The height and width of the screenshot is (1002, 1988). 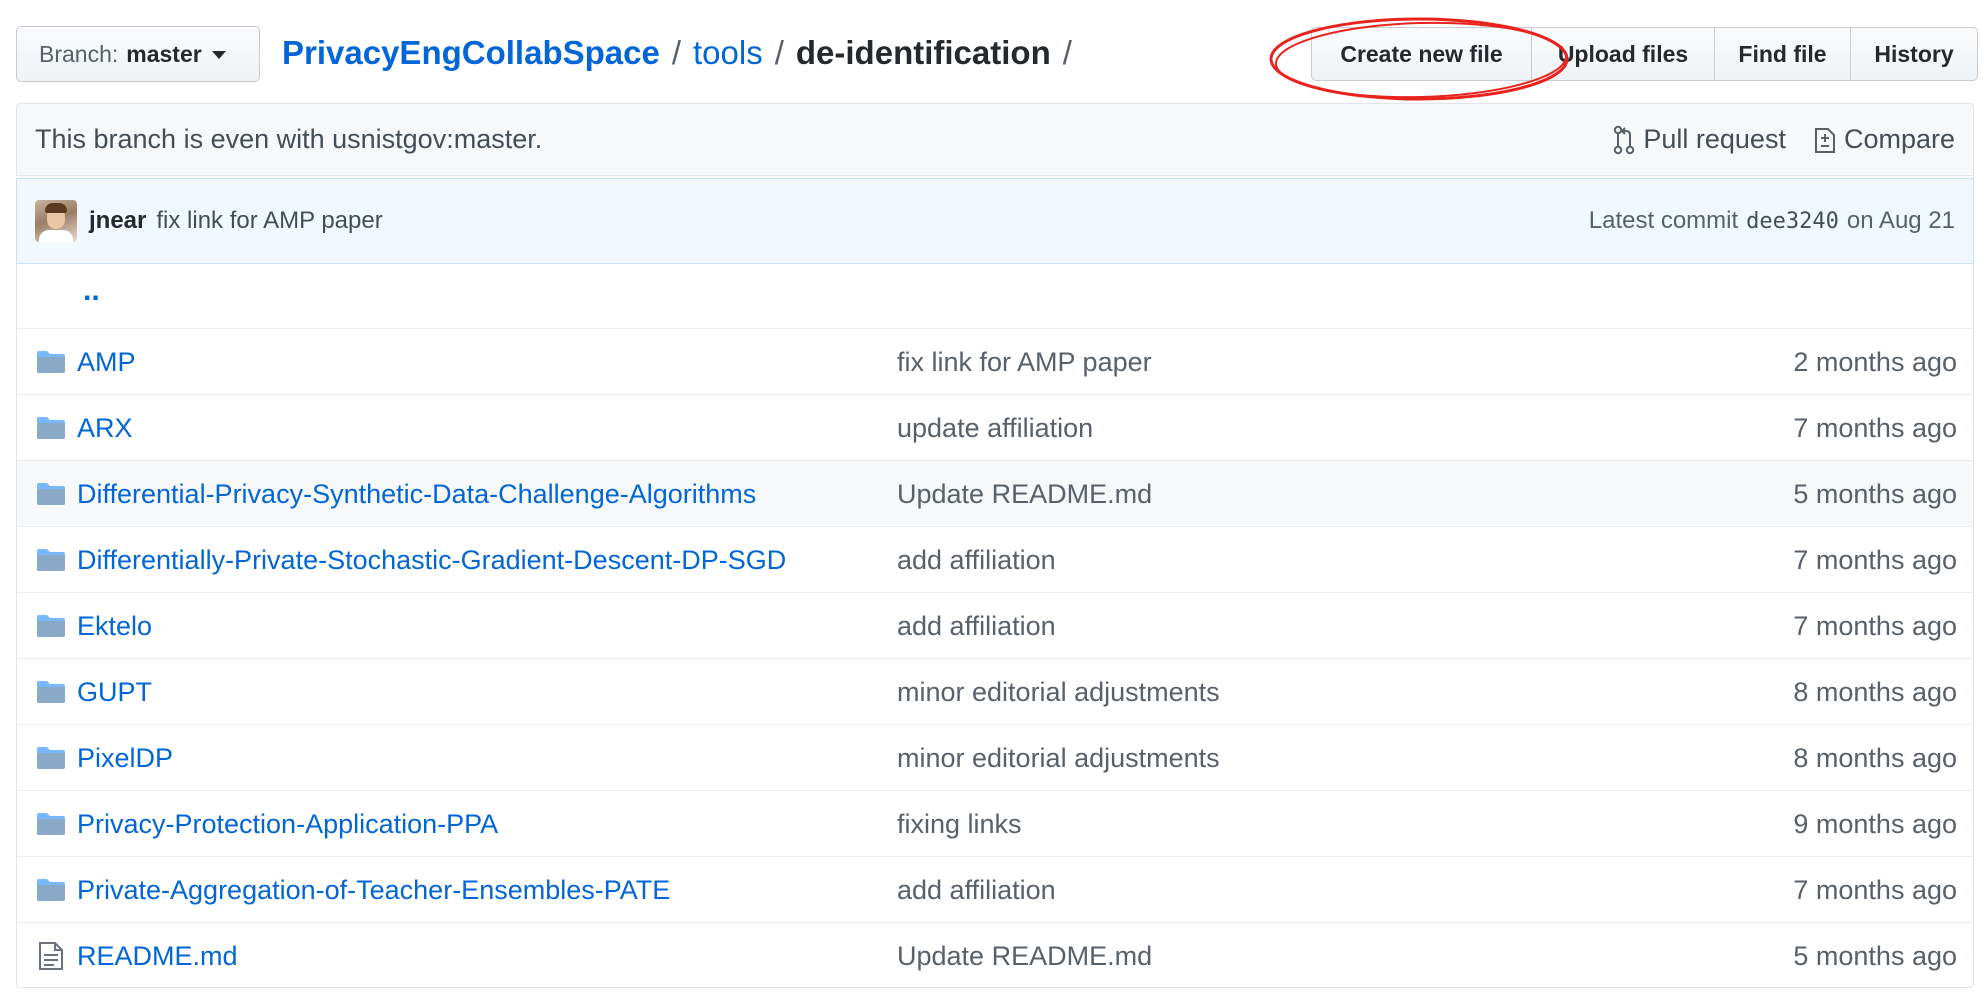 I want to click on file-name-link: README.md, so click(x=157, y=956).